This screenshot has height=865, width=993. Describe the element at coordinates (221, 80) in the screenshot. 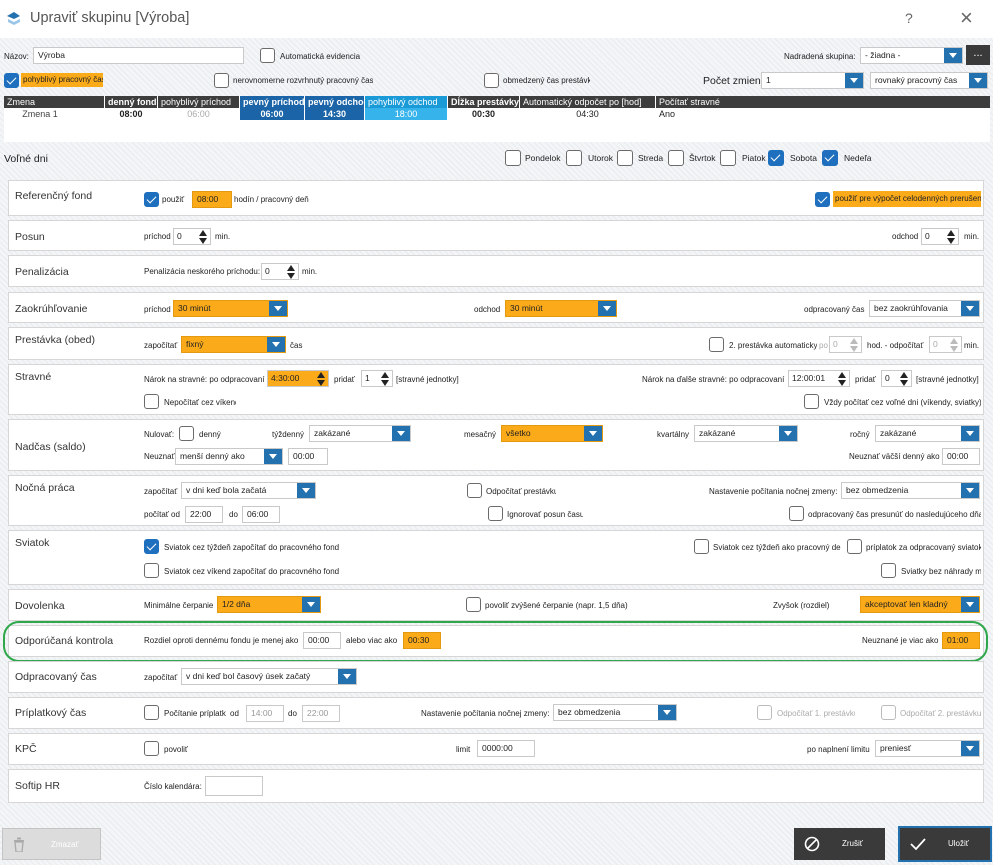

I see `uneven-checkbox` at that location.